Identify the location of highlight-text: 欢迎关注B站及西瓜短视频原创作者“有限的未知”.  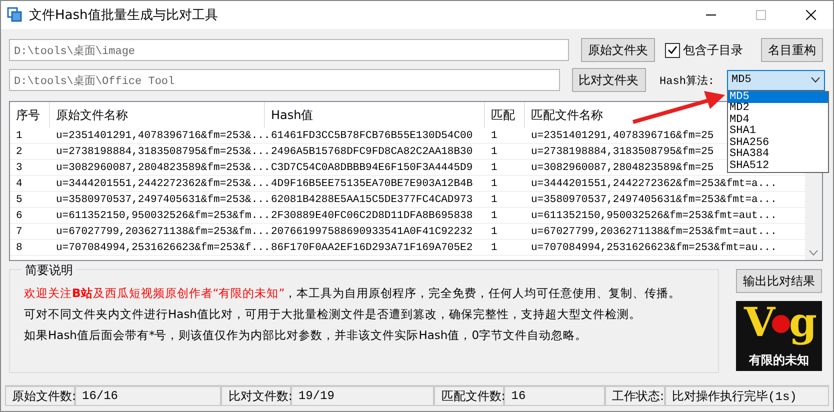
(154, 293).